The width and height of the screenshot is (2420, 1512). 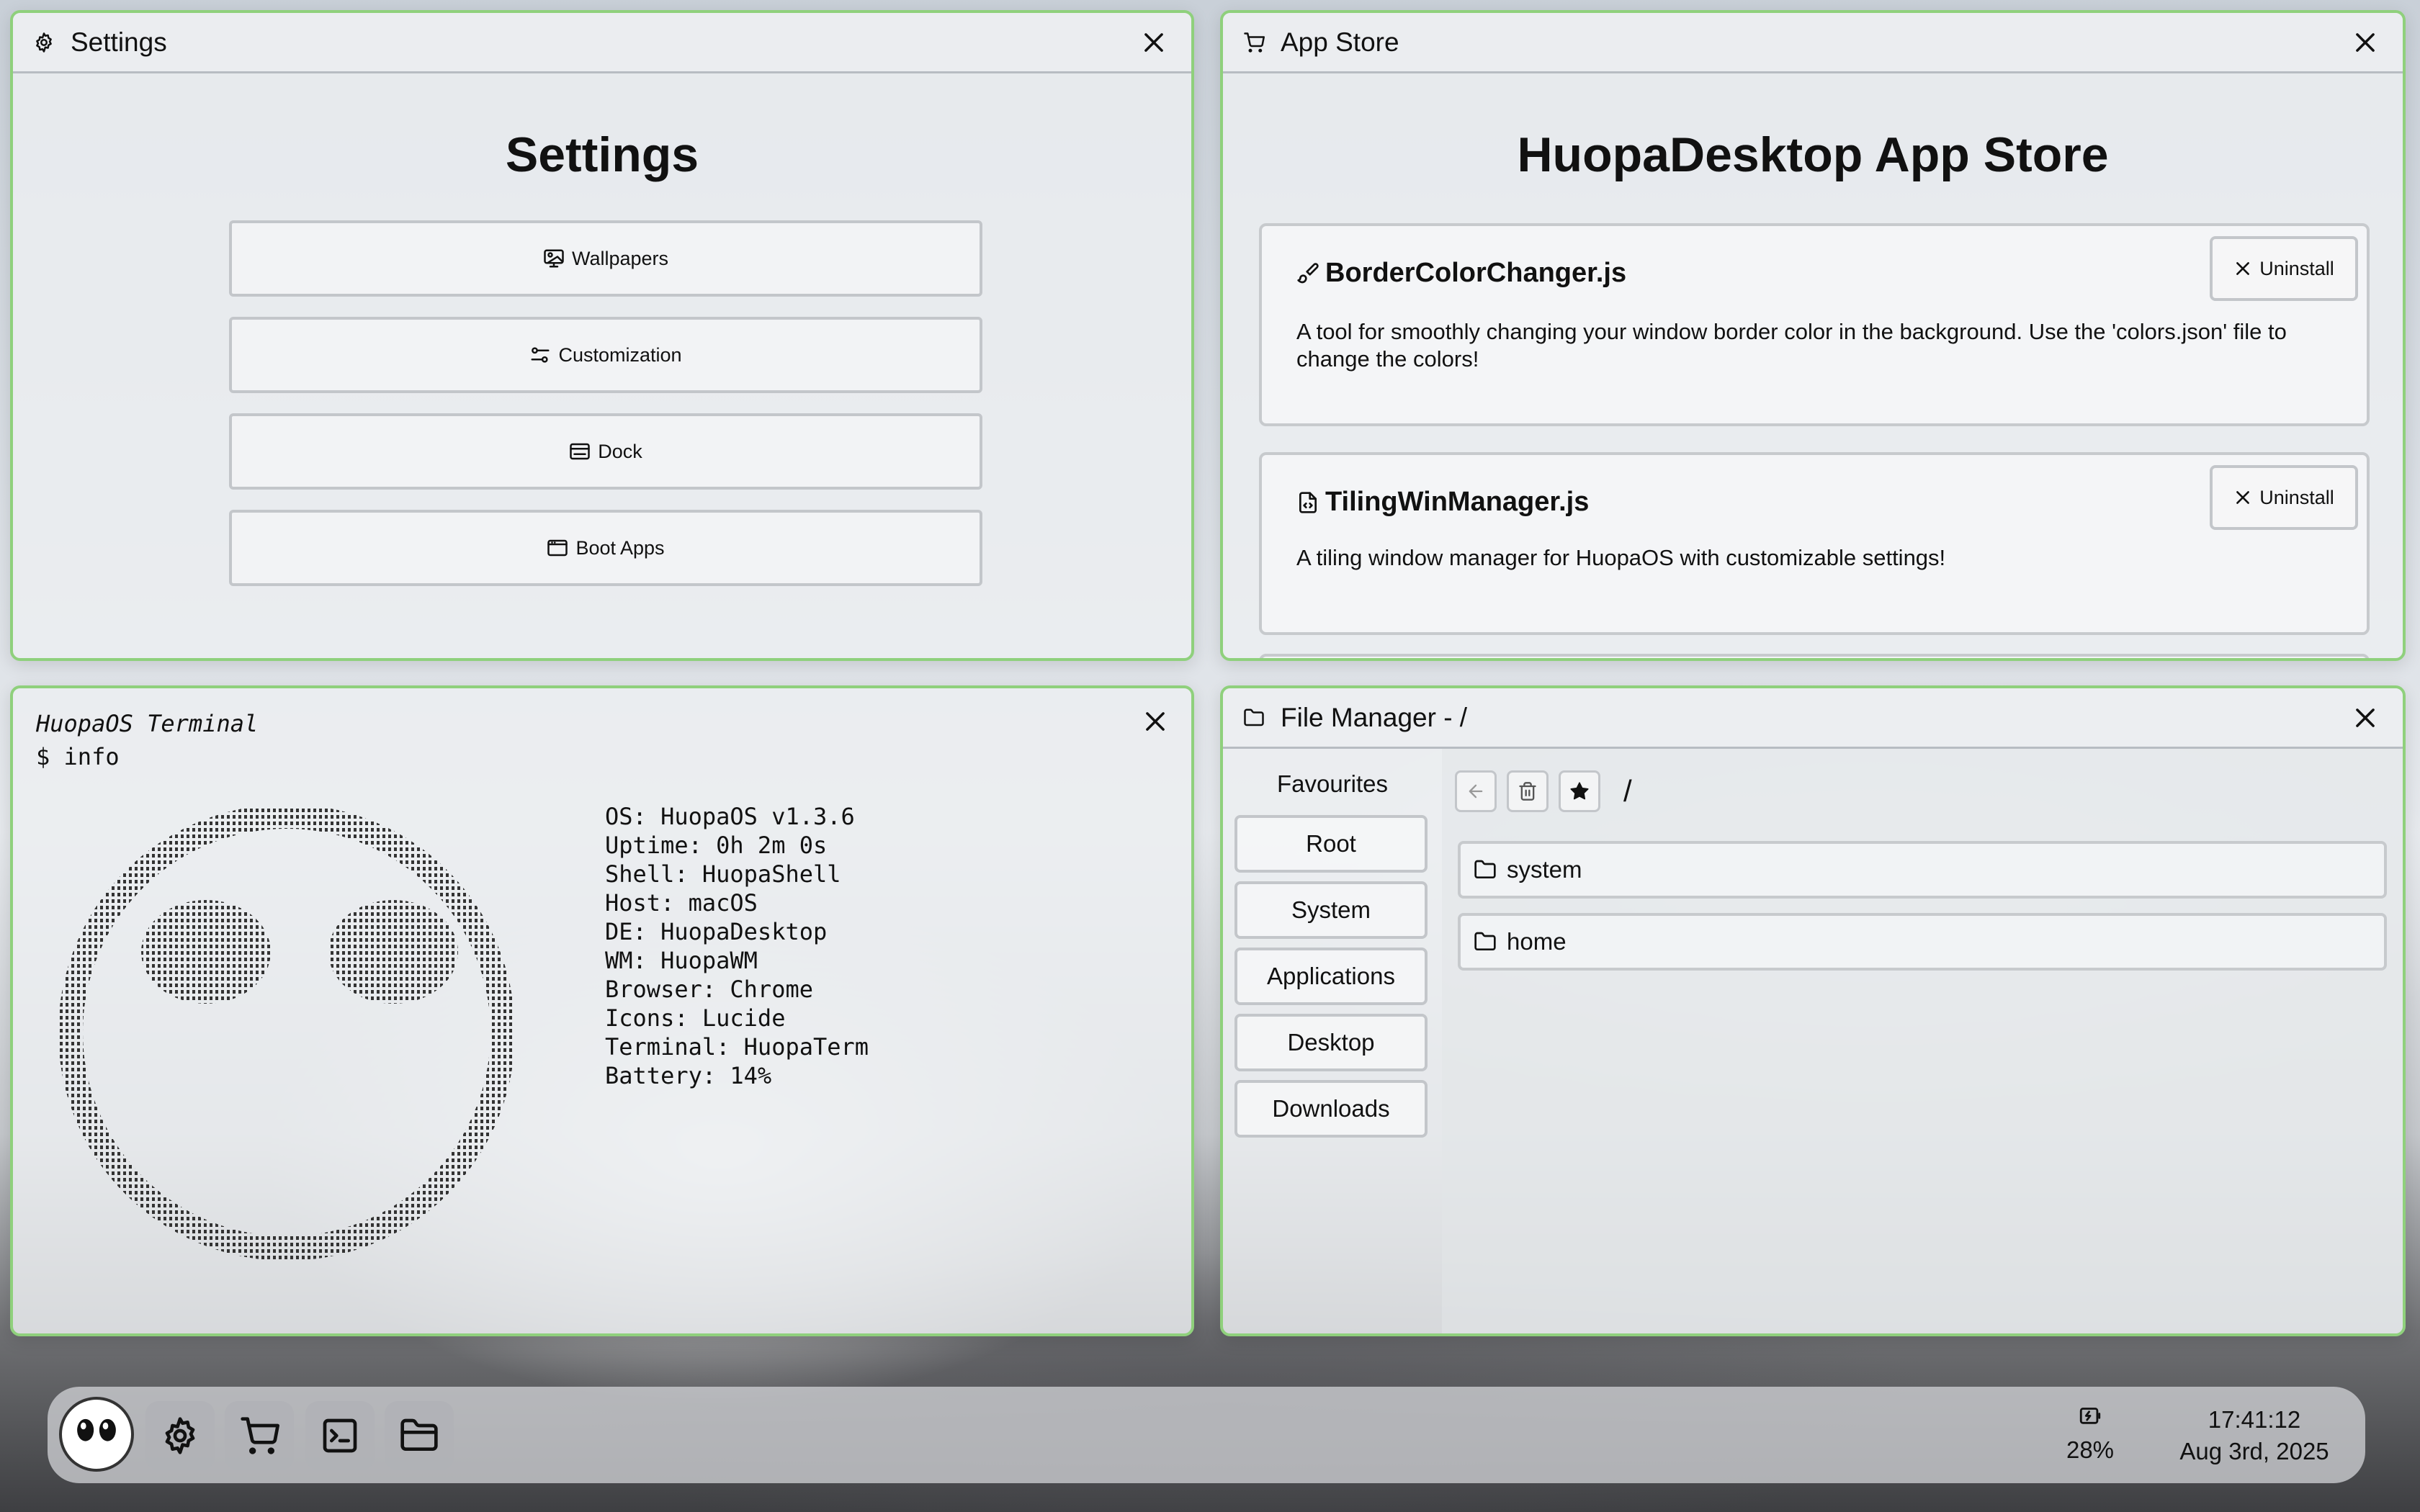 I want to click on file-manager-titlebar: File Manager - /, so click(x=1813, y=718).